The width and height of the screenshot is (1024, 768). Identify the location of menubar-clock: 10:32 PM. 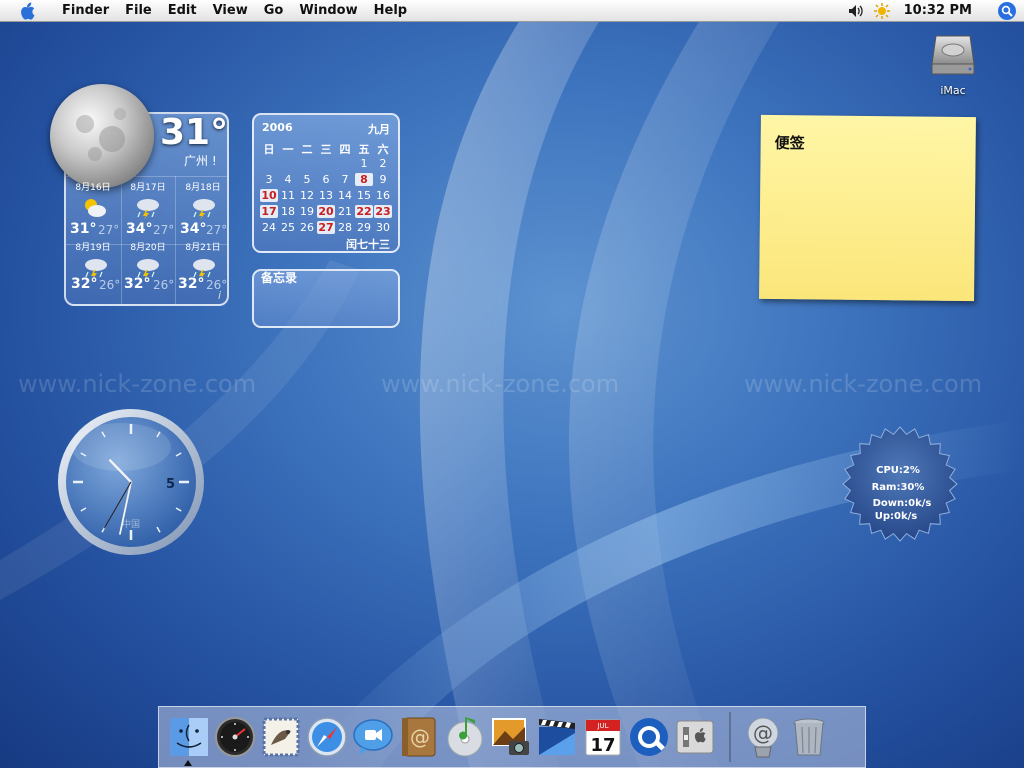
(938, 10).